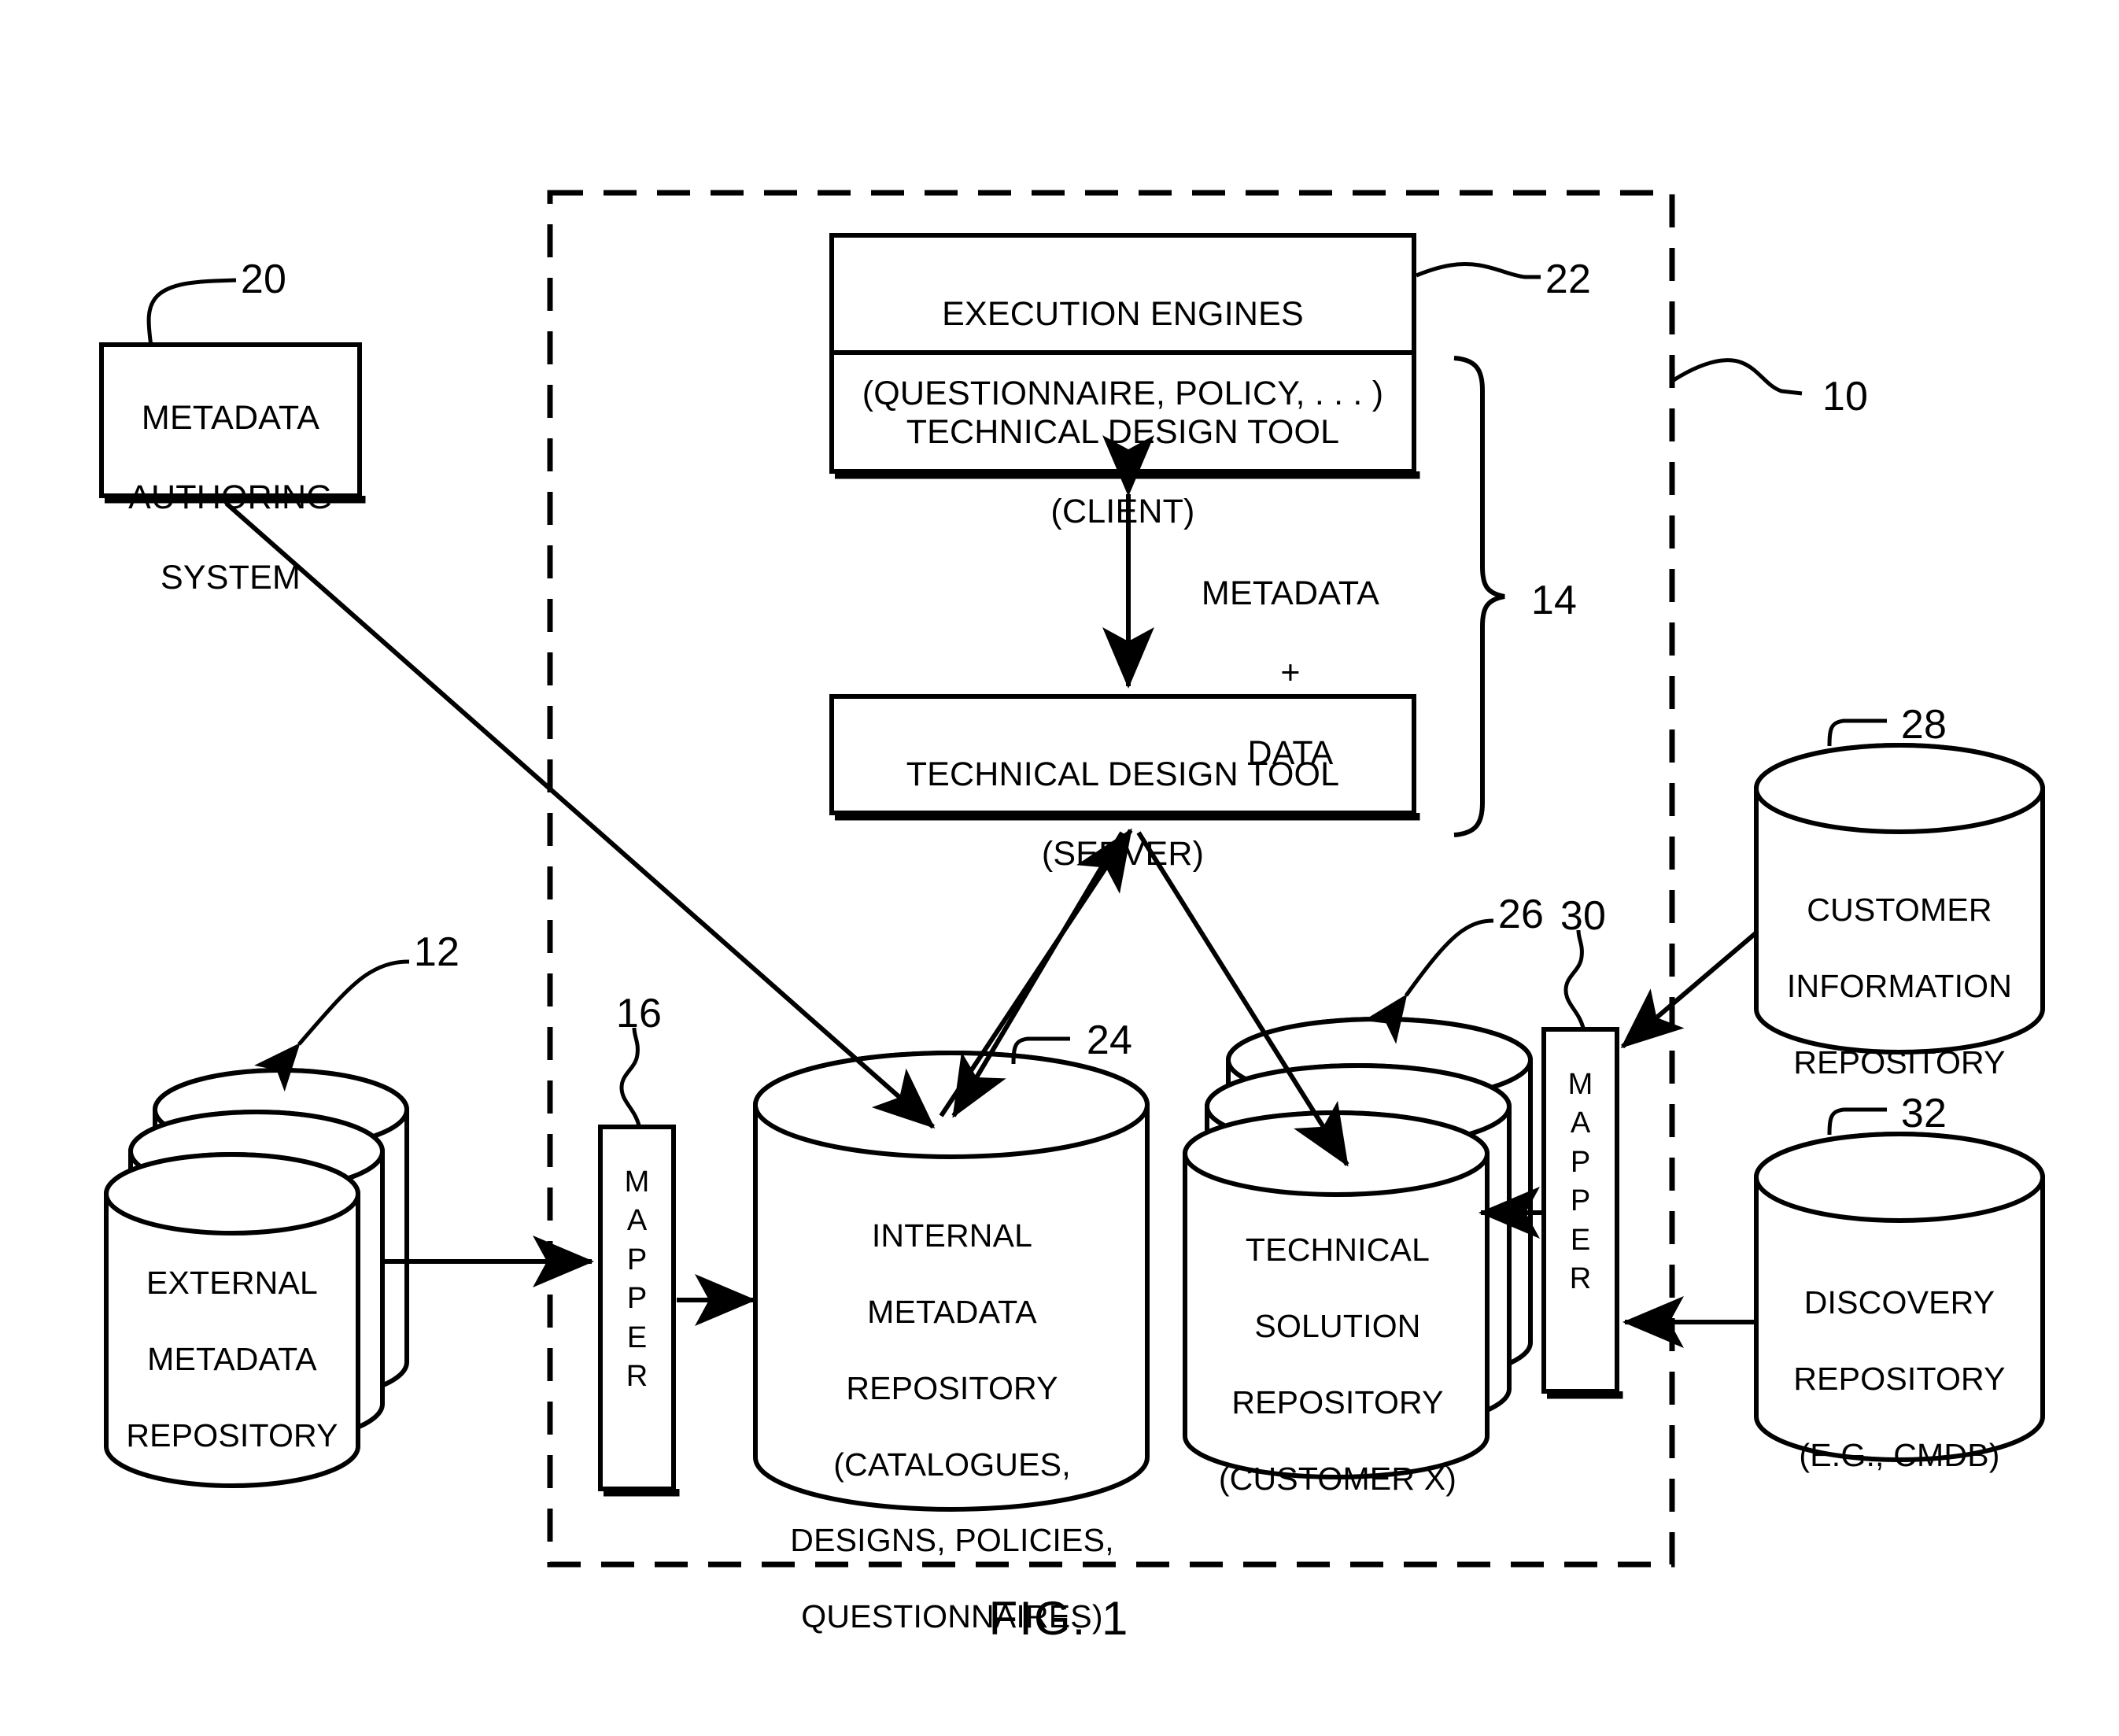  What do you see at coordinates (1521, 914) in the screenshot?
I see `ref-number-26: 26` at bounding box center [1521, 914].